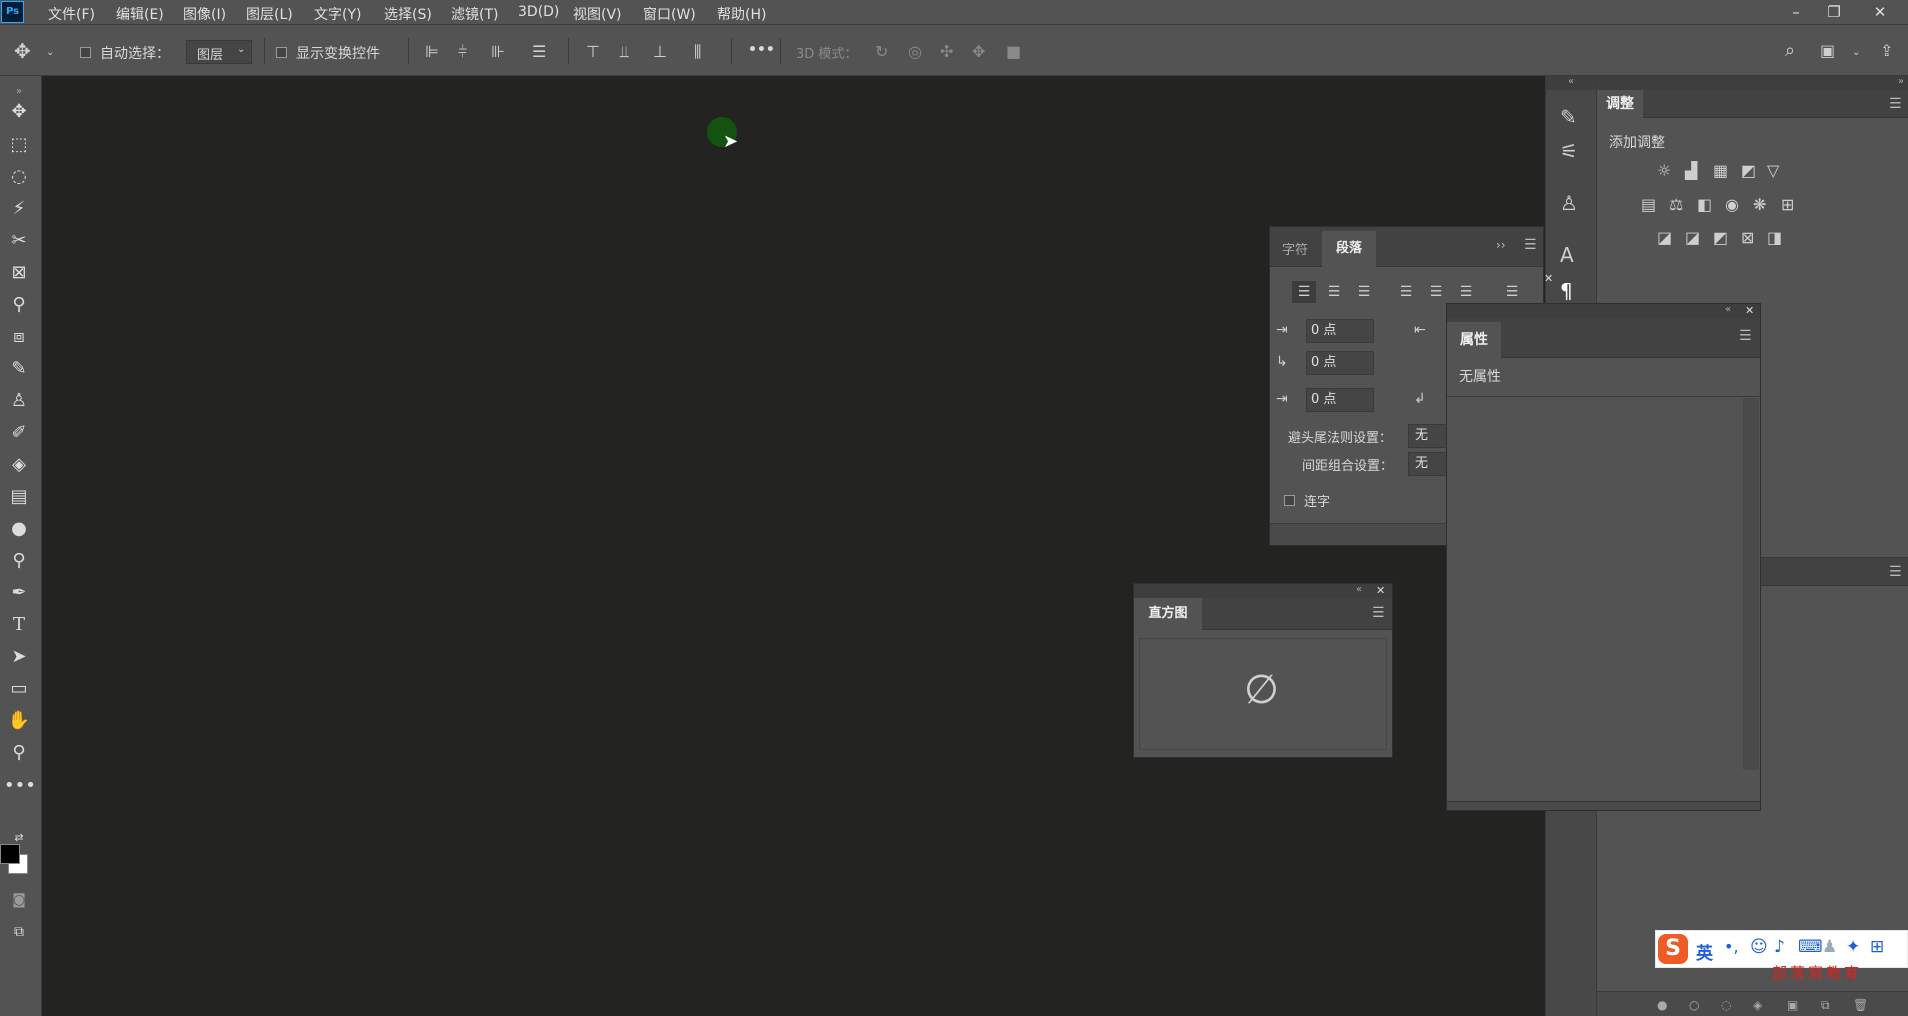 This screenshot has height=1016, width=1908. Describe the element at coordinates (1436, 292) in the screenshot. I see `justify-last-center-icon: ☰` at that location.